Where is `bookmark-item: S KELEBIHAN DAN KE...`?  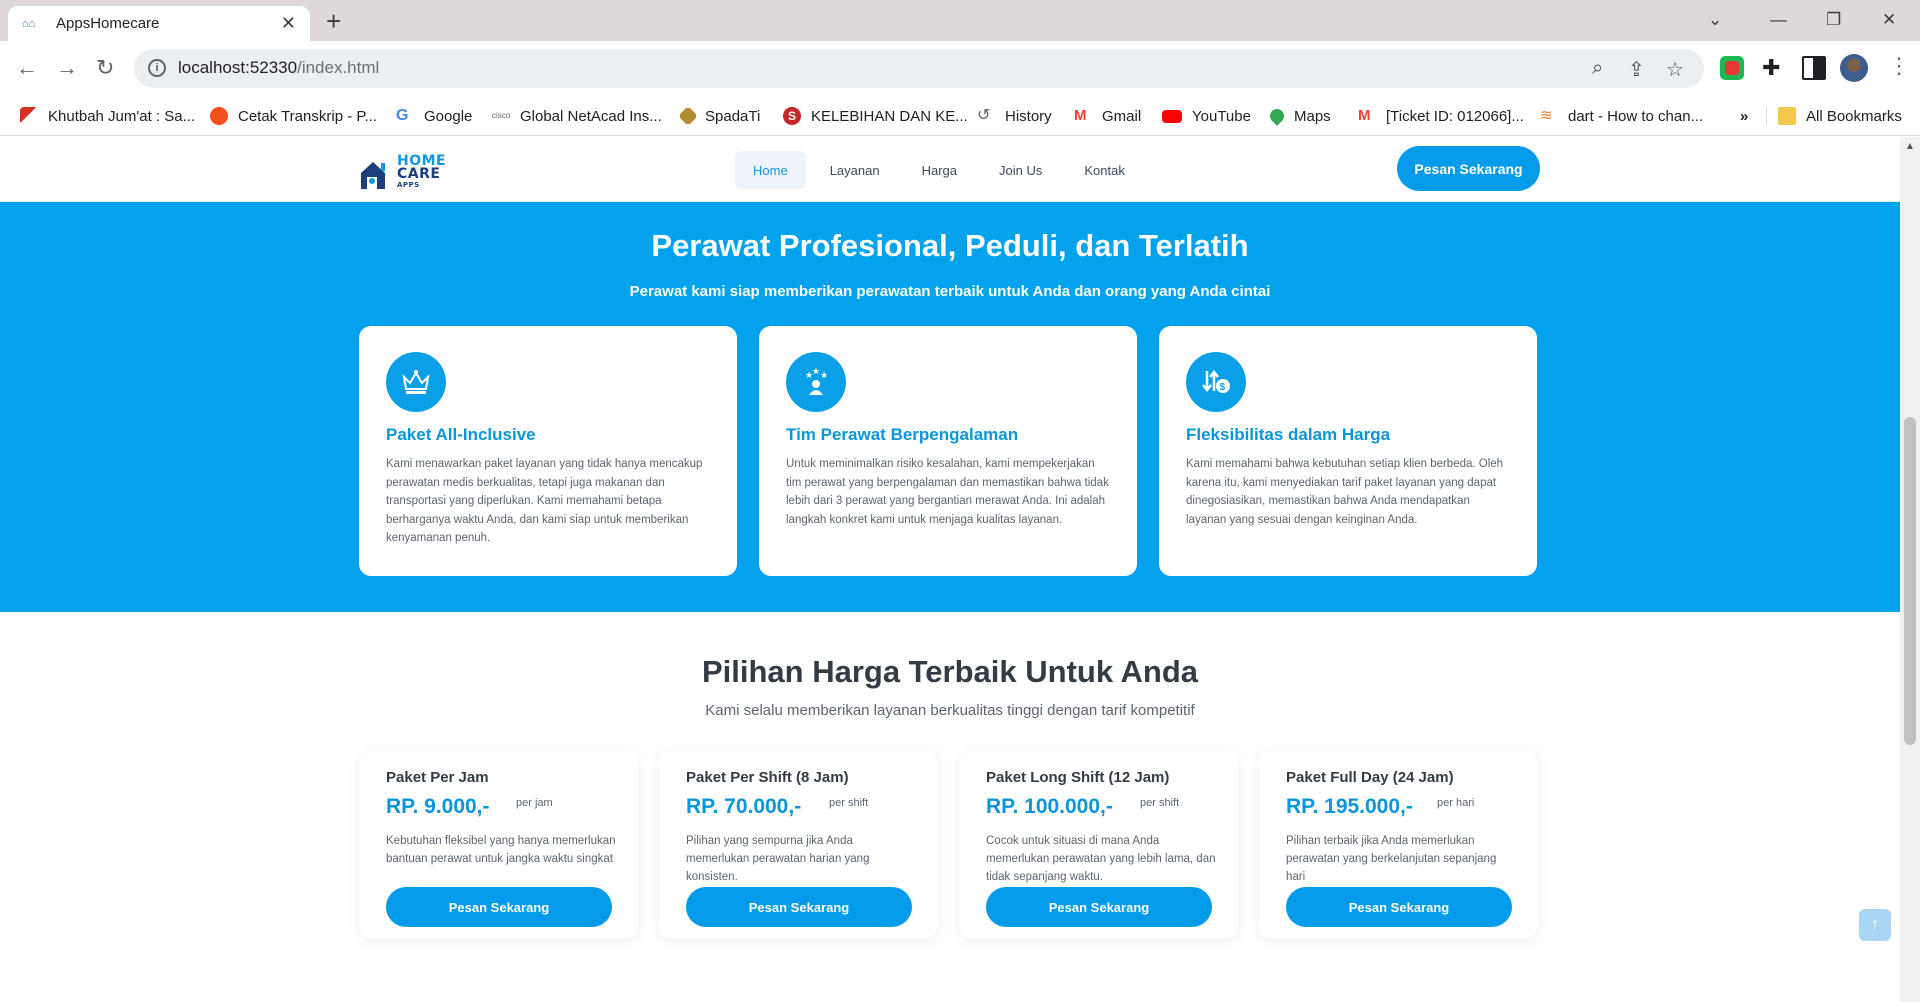
bookmark-item: S KELEBIHAN DAN KE... is located at coordinates (875, 116).